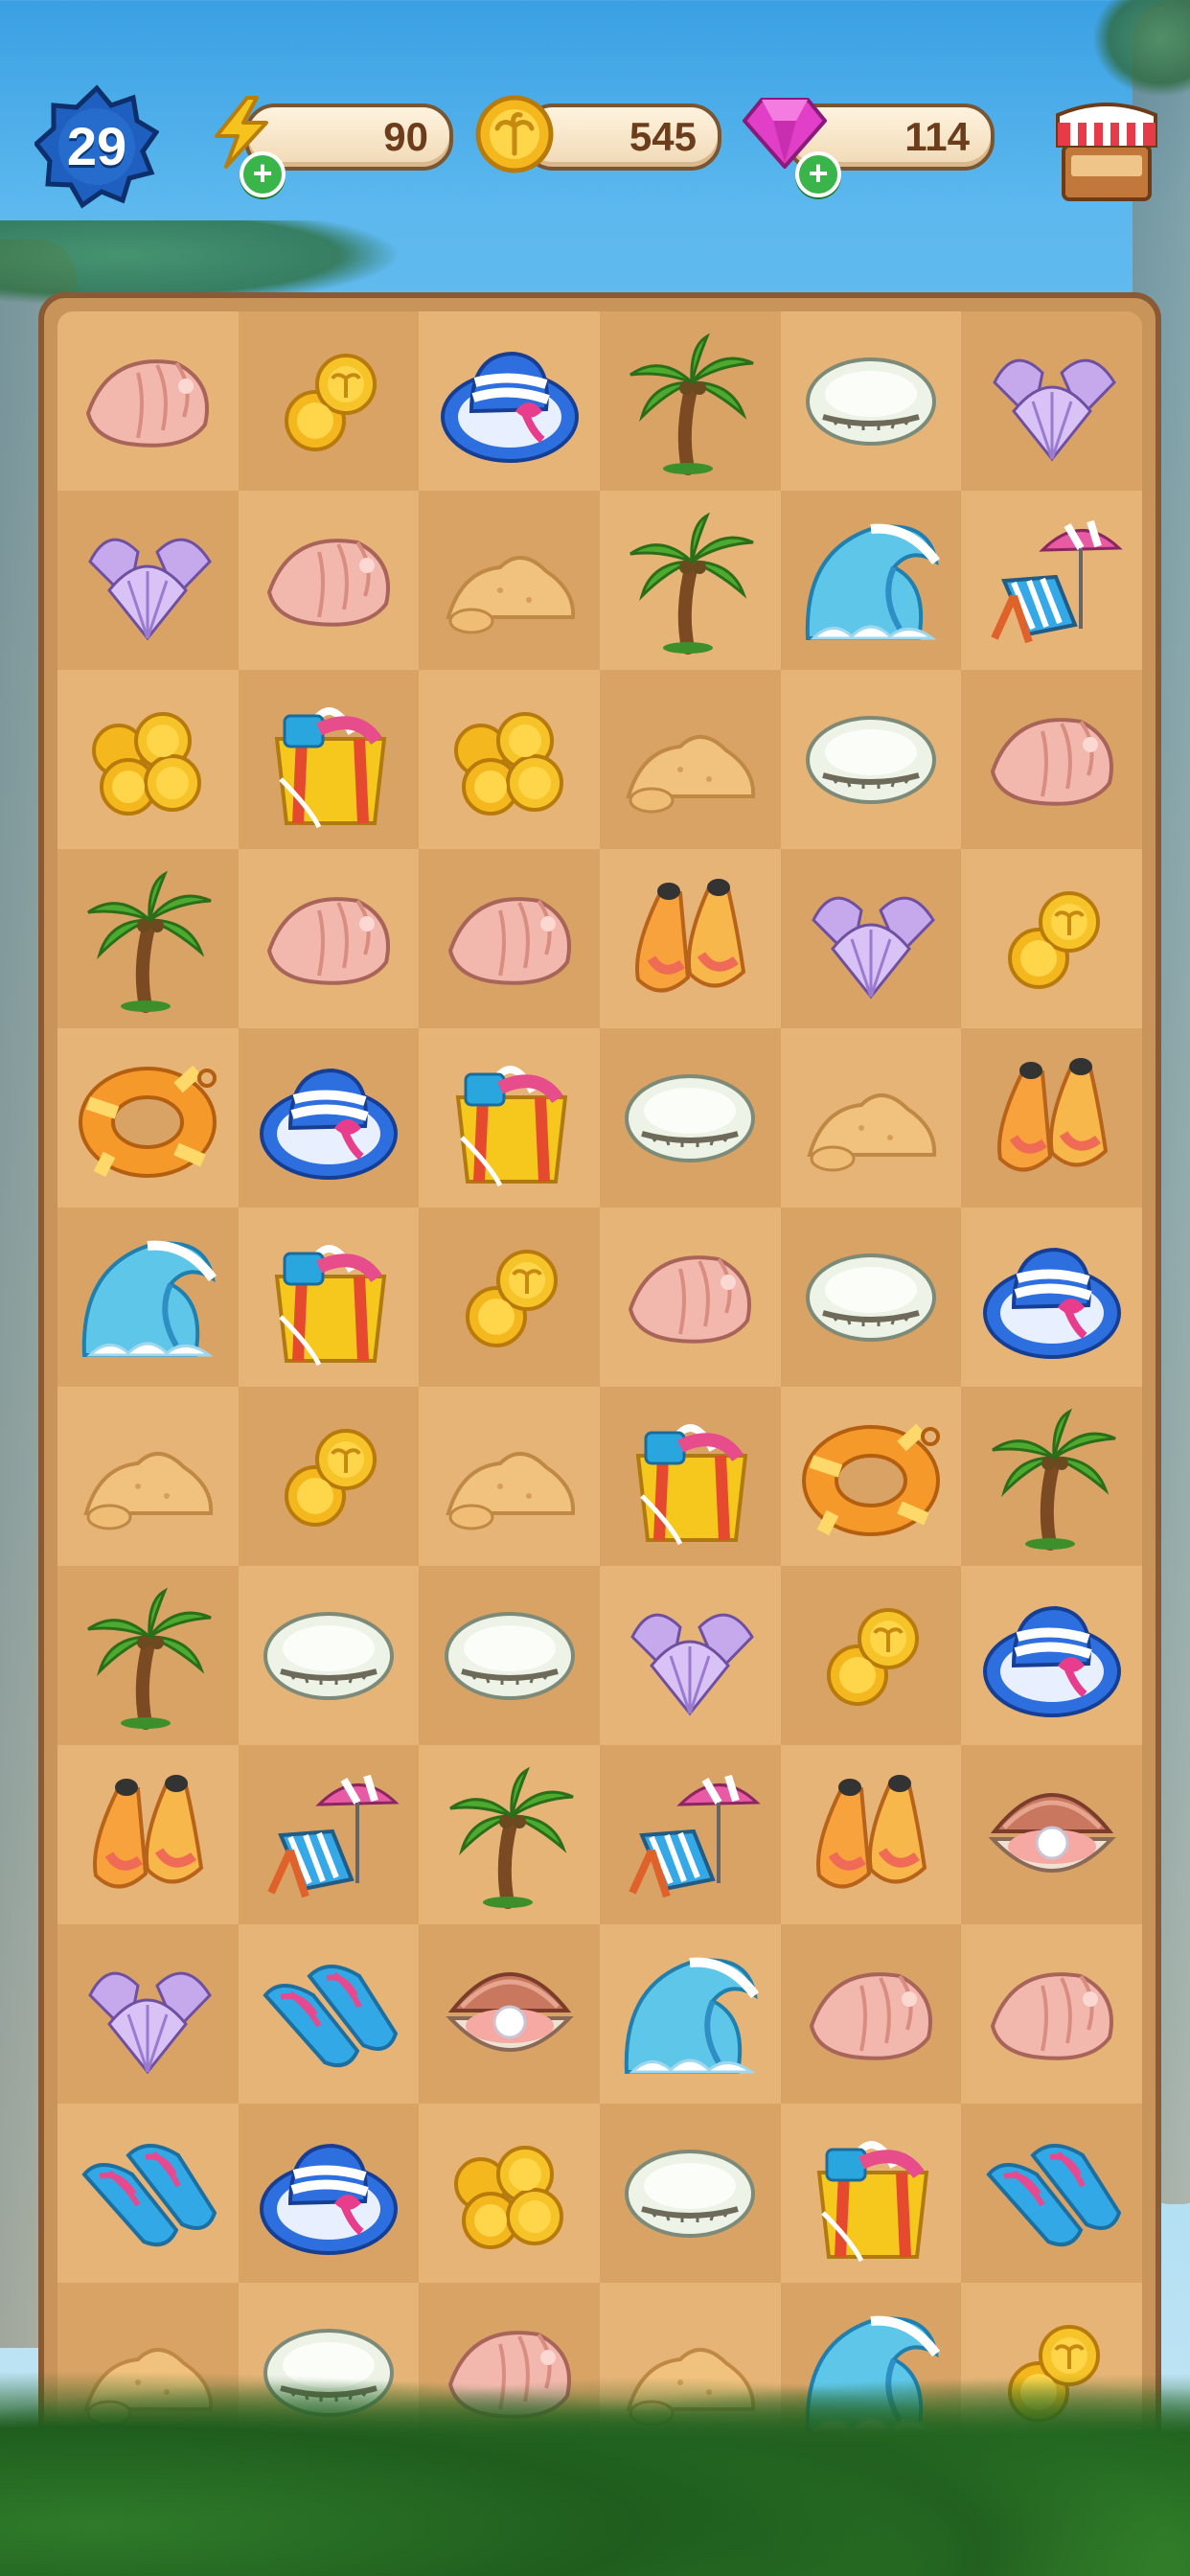  I want to click on beach-chair-umbrella-icon, so click(1057, 581).